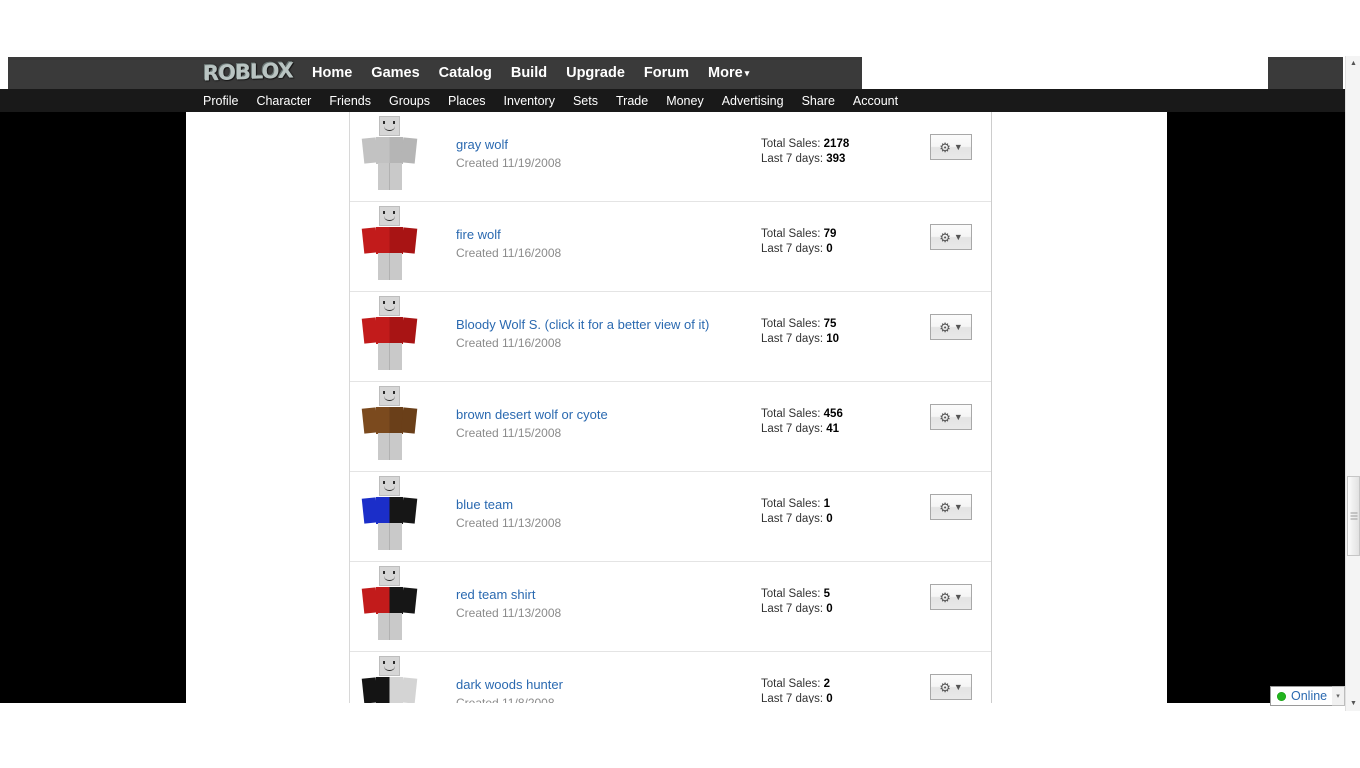 The width and height of the screenshot is (1360, 768). What do you see at coordinates (509, 685) in the screenshot?
I see `item-name-link: dark woods hunter` at bounding box center [509, 685].